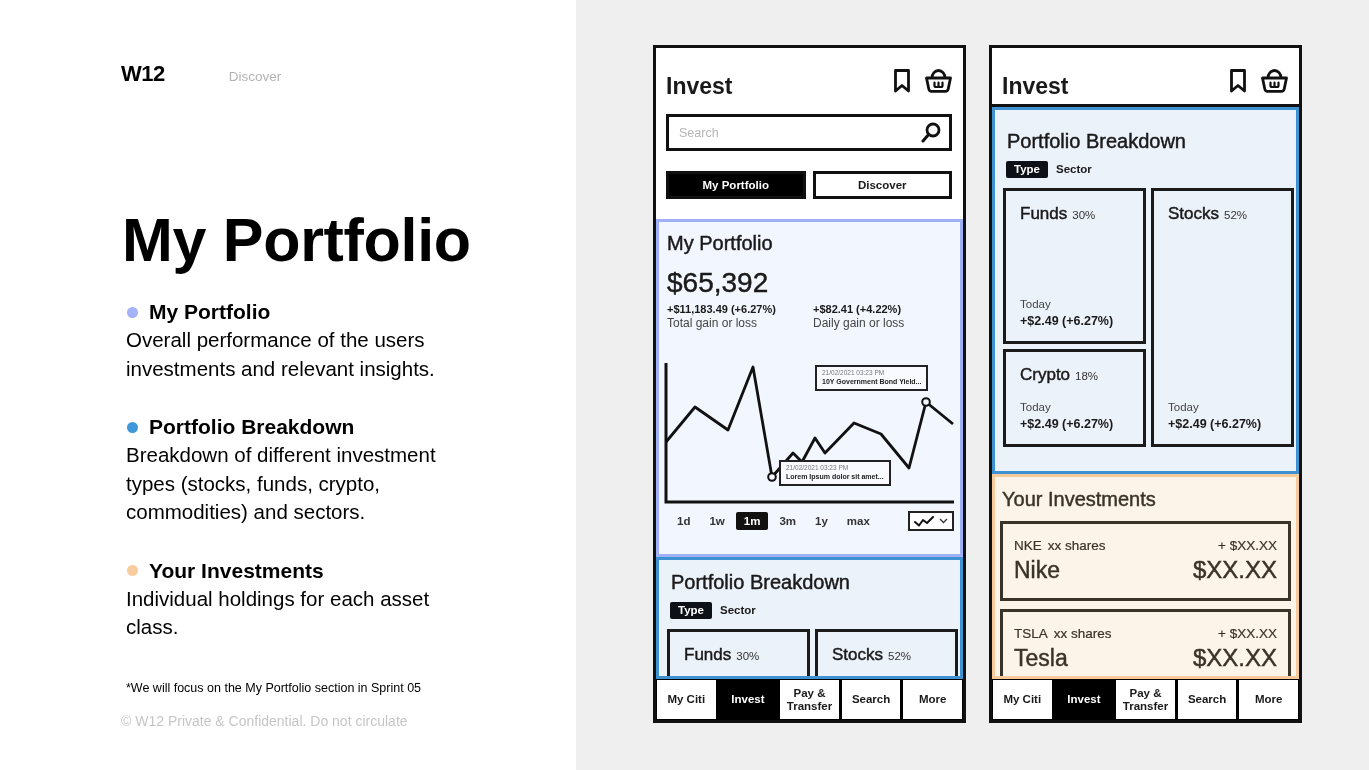  I want to click on search-icon, so click(931, 132).